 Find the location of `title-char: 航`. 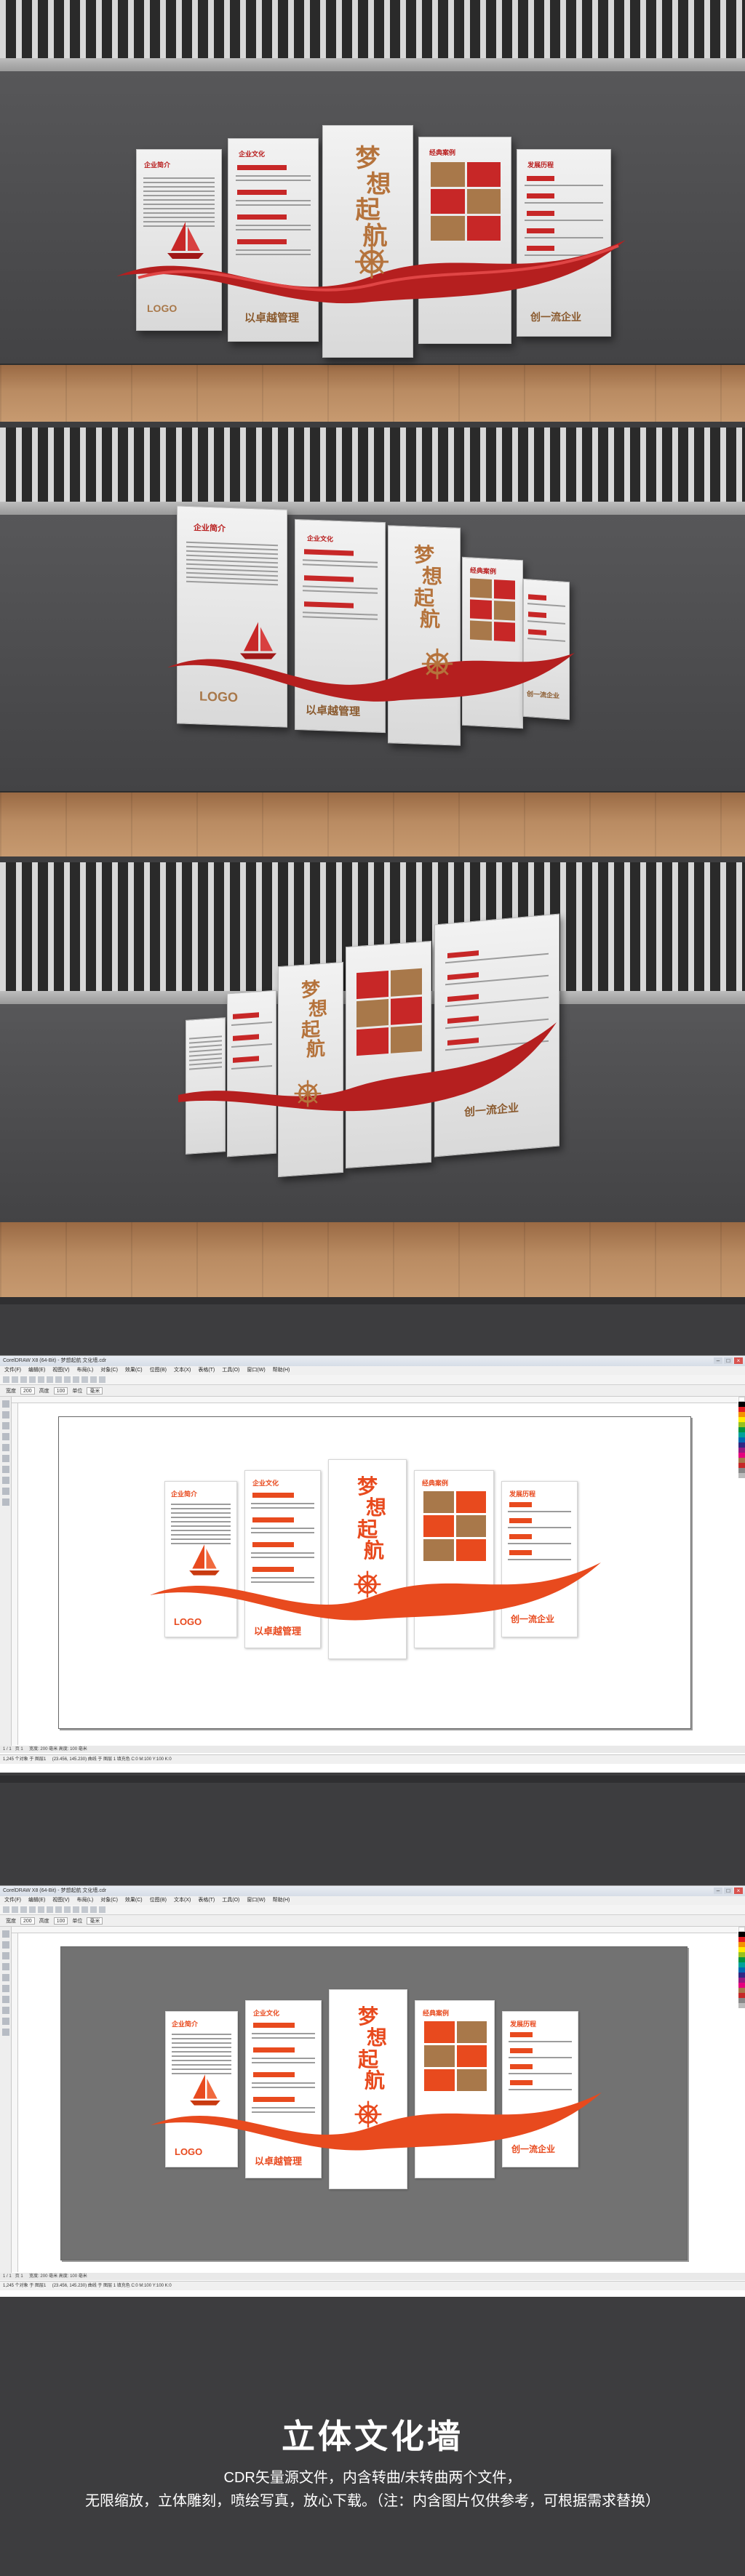

title-char: 航 is located at coordinates (429, 619).